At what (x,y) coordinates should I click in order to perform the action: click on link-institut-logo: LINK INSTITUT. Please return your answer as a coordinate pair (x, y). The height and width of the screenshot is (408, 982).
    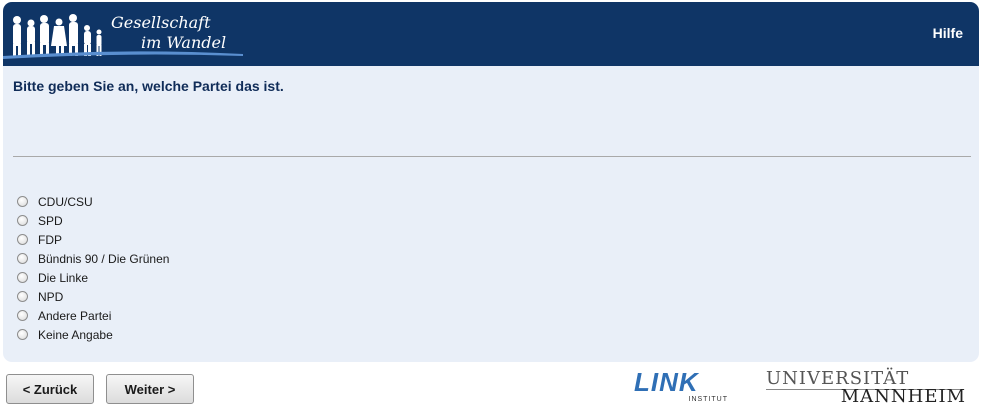
    Looking at the image, I should click on (682, 387).